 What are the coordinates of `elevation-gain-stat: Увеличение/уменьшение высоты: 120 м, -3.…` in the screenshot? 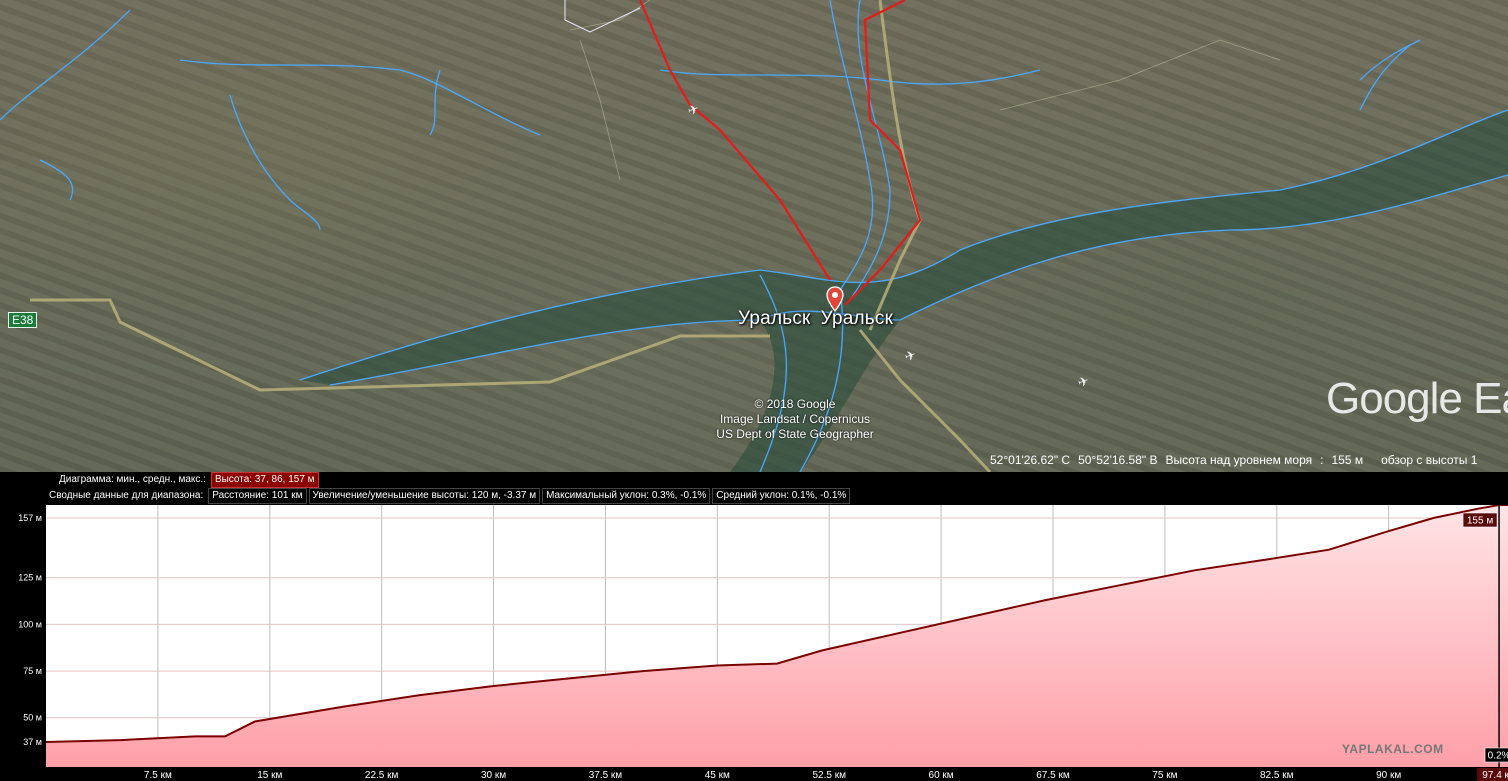 It's located at (424, 496).